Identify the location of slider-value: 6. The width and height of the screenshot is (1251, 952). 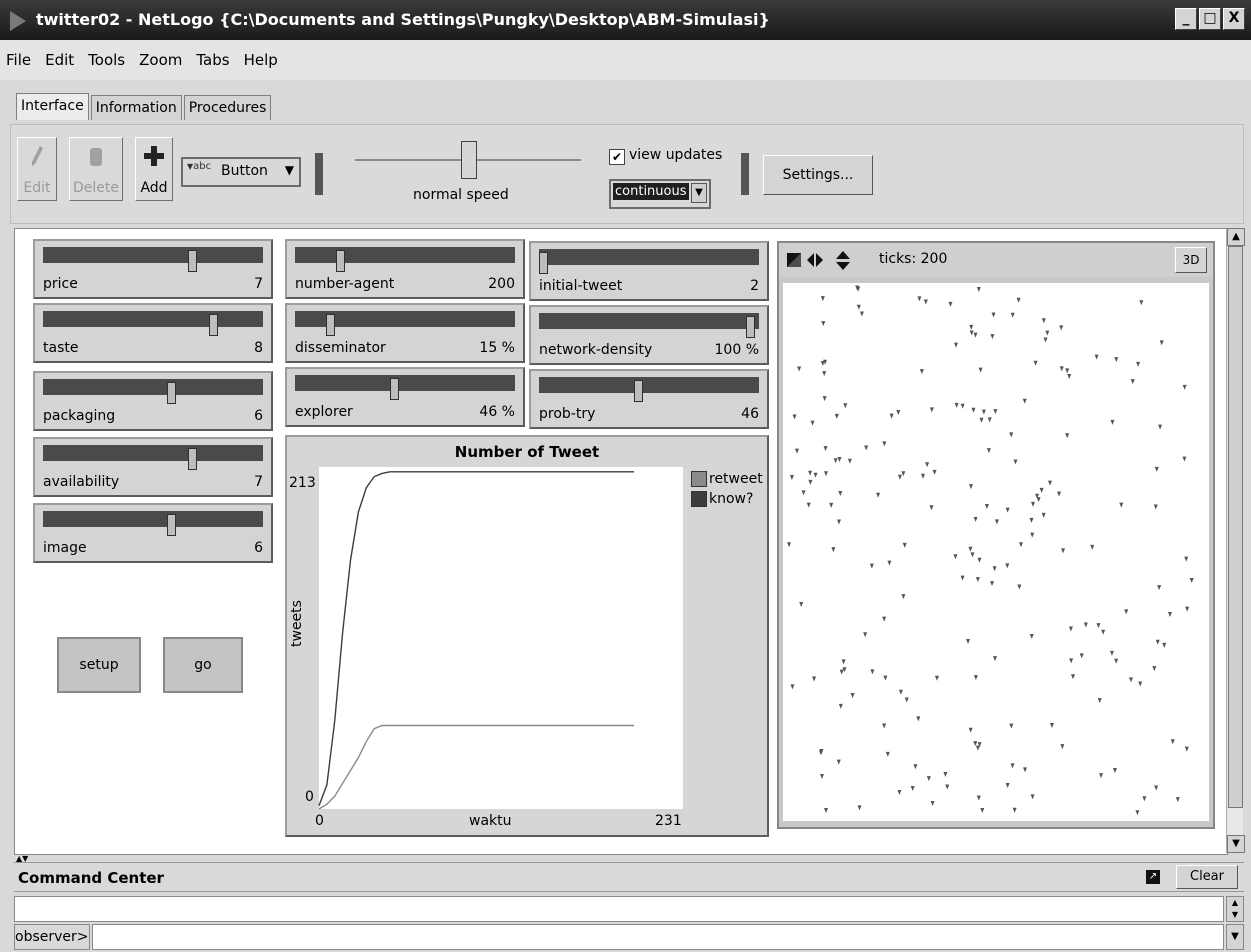
(258, 416).